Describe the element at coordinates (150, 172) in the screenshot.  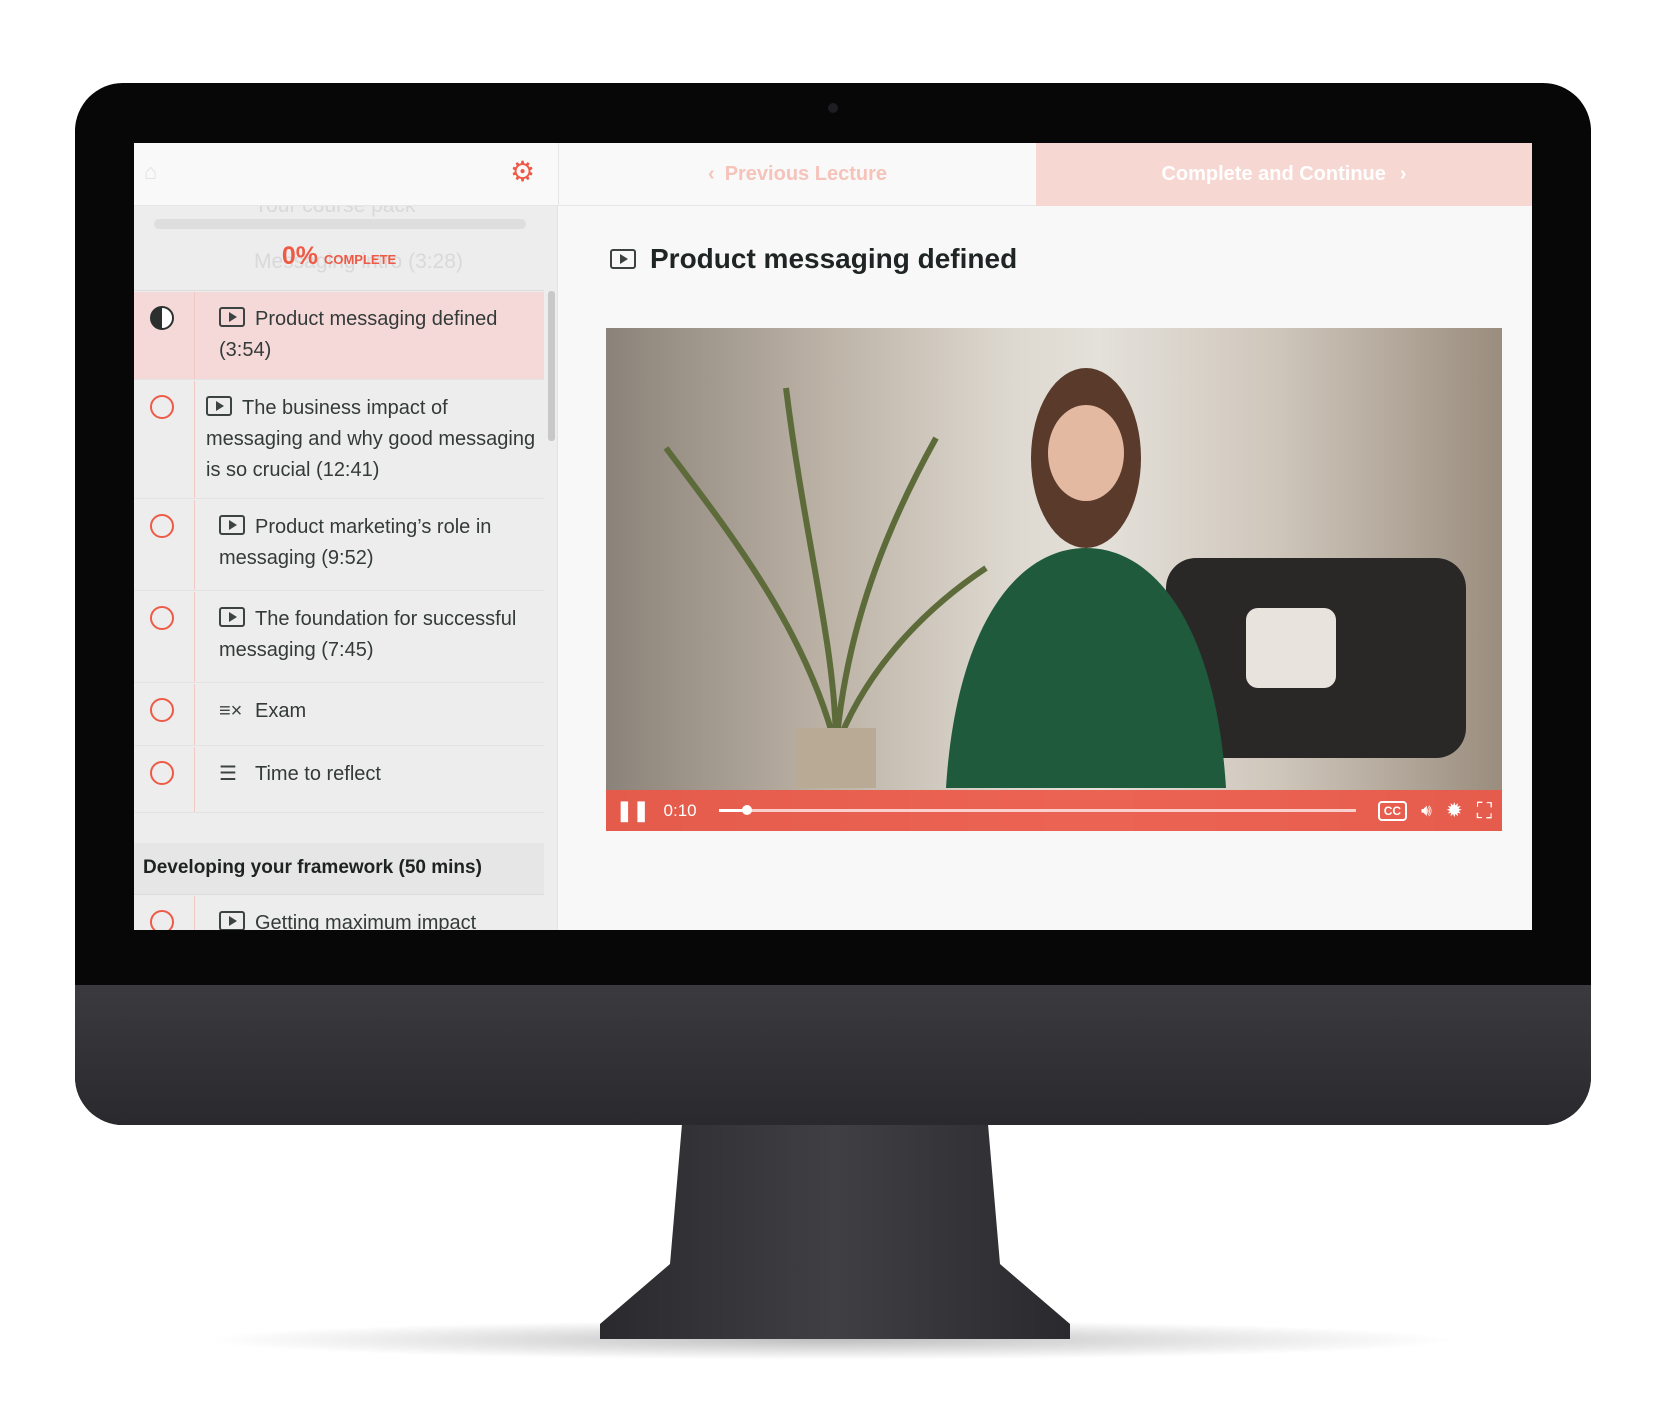
I see `home-icon: ⌂` at that location.